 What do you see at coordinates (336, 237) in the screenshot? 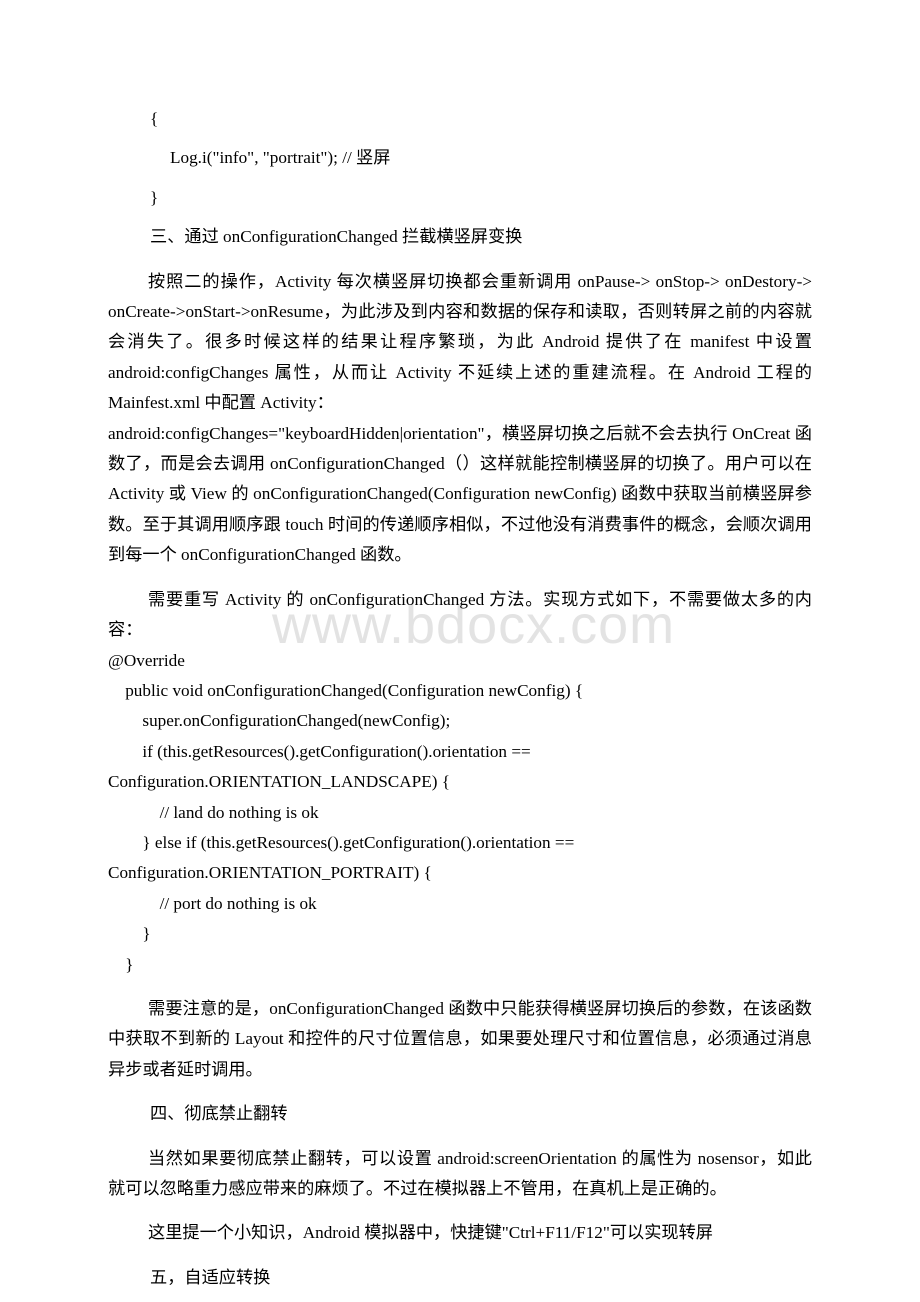
I see `section-heading-three: 三、通过 onConfigurationChanged 拦截横竖屏变换` at bounding box center [336, 237].